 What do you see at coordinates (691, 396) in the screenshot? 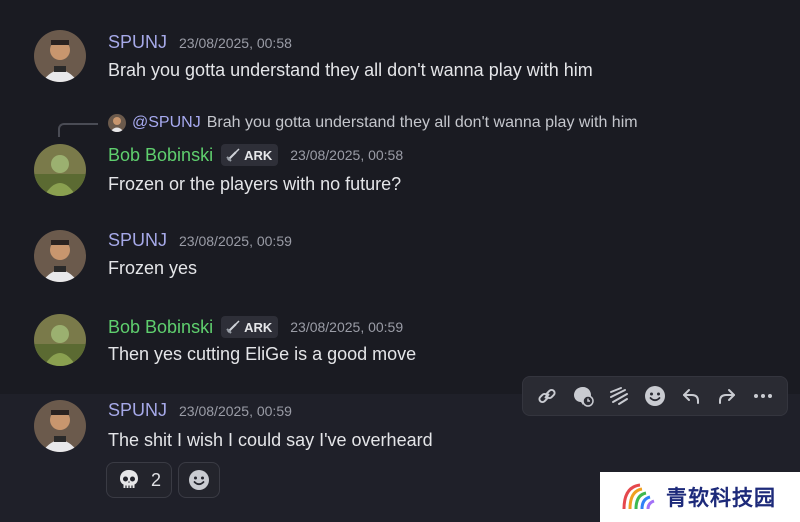
I see `reply-icon` at bounding box center [691, 396].